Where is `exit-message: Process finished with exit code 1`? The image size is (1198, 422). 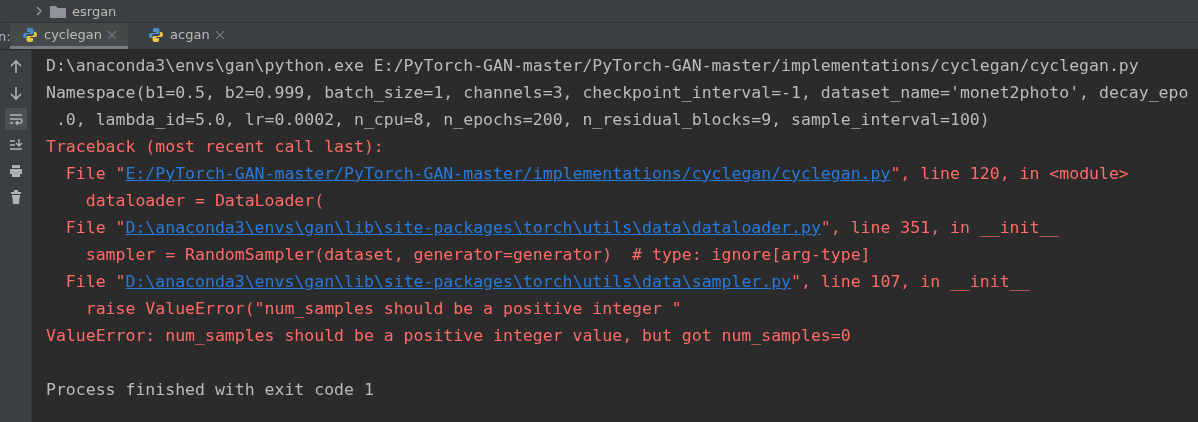
exit-message: Process finished with exit code 1 is located at coordinates (210, 390).